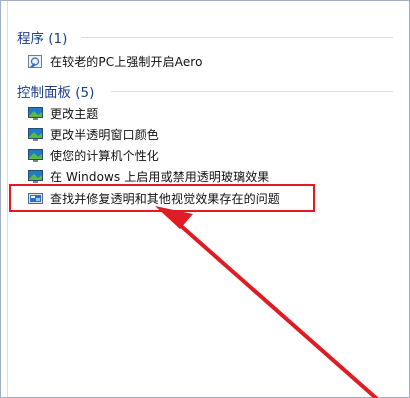  What do you see at coordinates (56, 93) in the screenshot?
I see `section-header-control-panel: 控制面板 (5)` at bounding box center [56, 93].